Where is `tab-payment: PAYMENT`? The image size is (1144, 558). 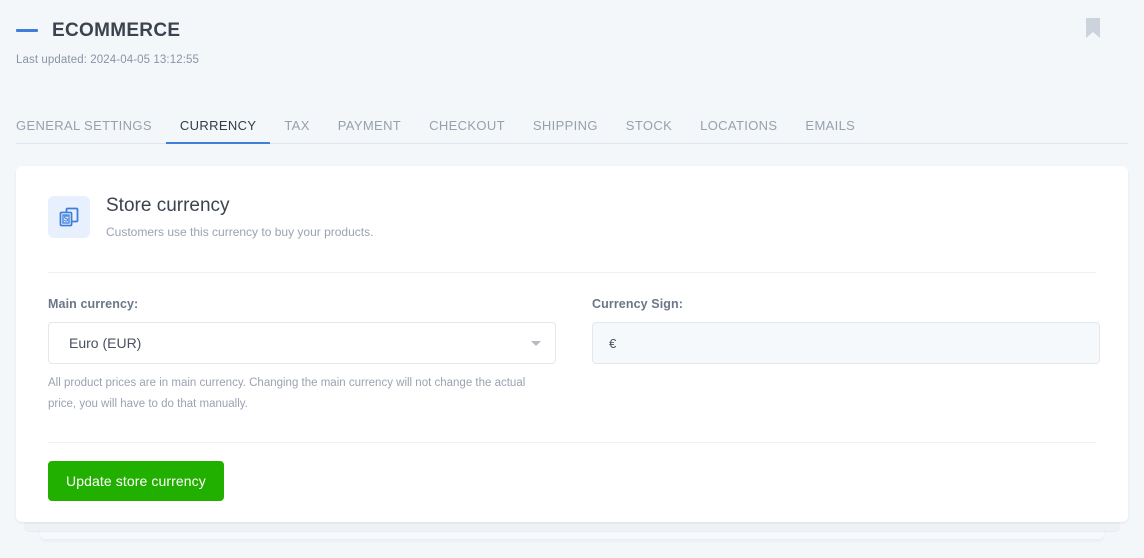 tab-payment: PAYMENT is located at coordinates (369, 130).